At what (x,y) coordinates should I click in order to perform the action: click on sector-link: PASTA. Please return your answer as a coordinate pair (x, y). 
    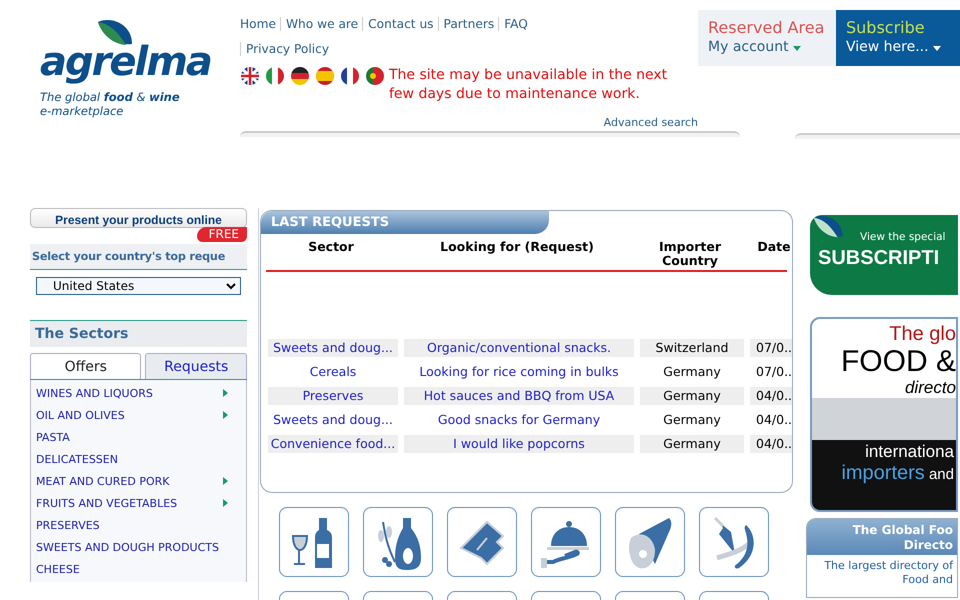
    Looking at the image, I should click on (53, 437).